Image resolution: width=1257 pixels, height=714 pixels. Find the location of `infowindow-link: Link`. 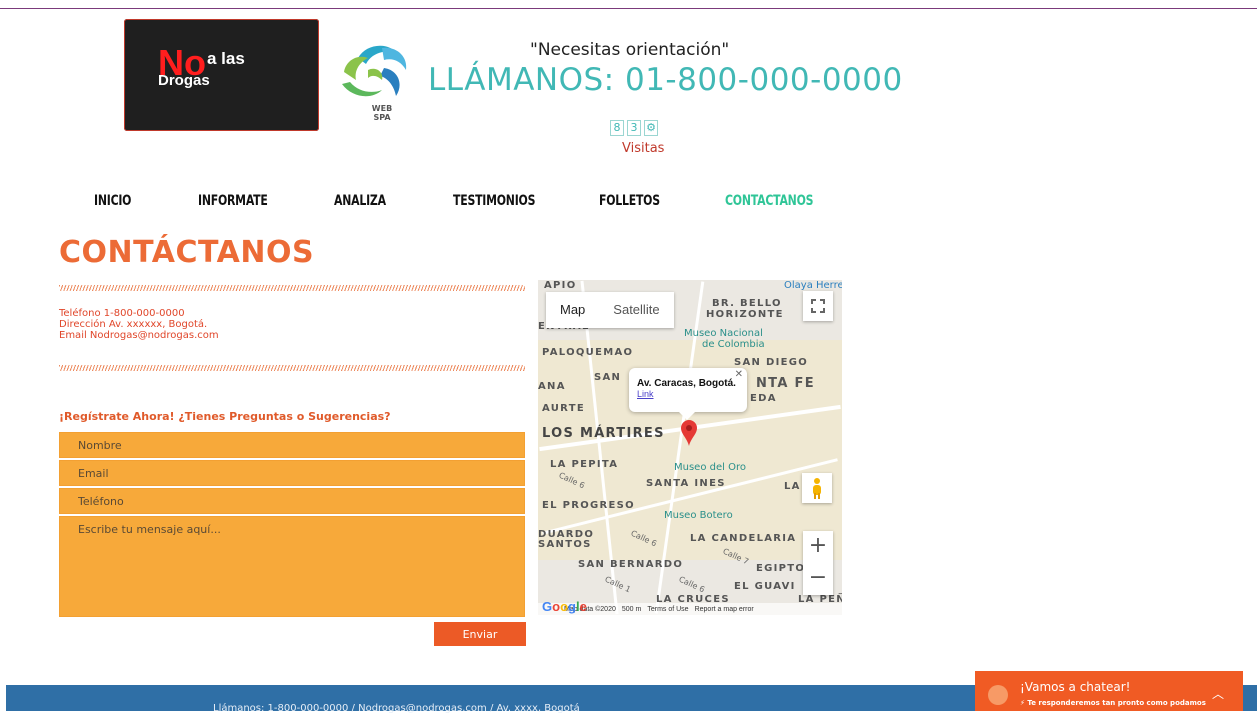

infowindow-link: Link is located at coordinates (688, 394).